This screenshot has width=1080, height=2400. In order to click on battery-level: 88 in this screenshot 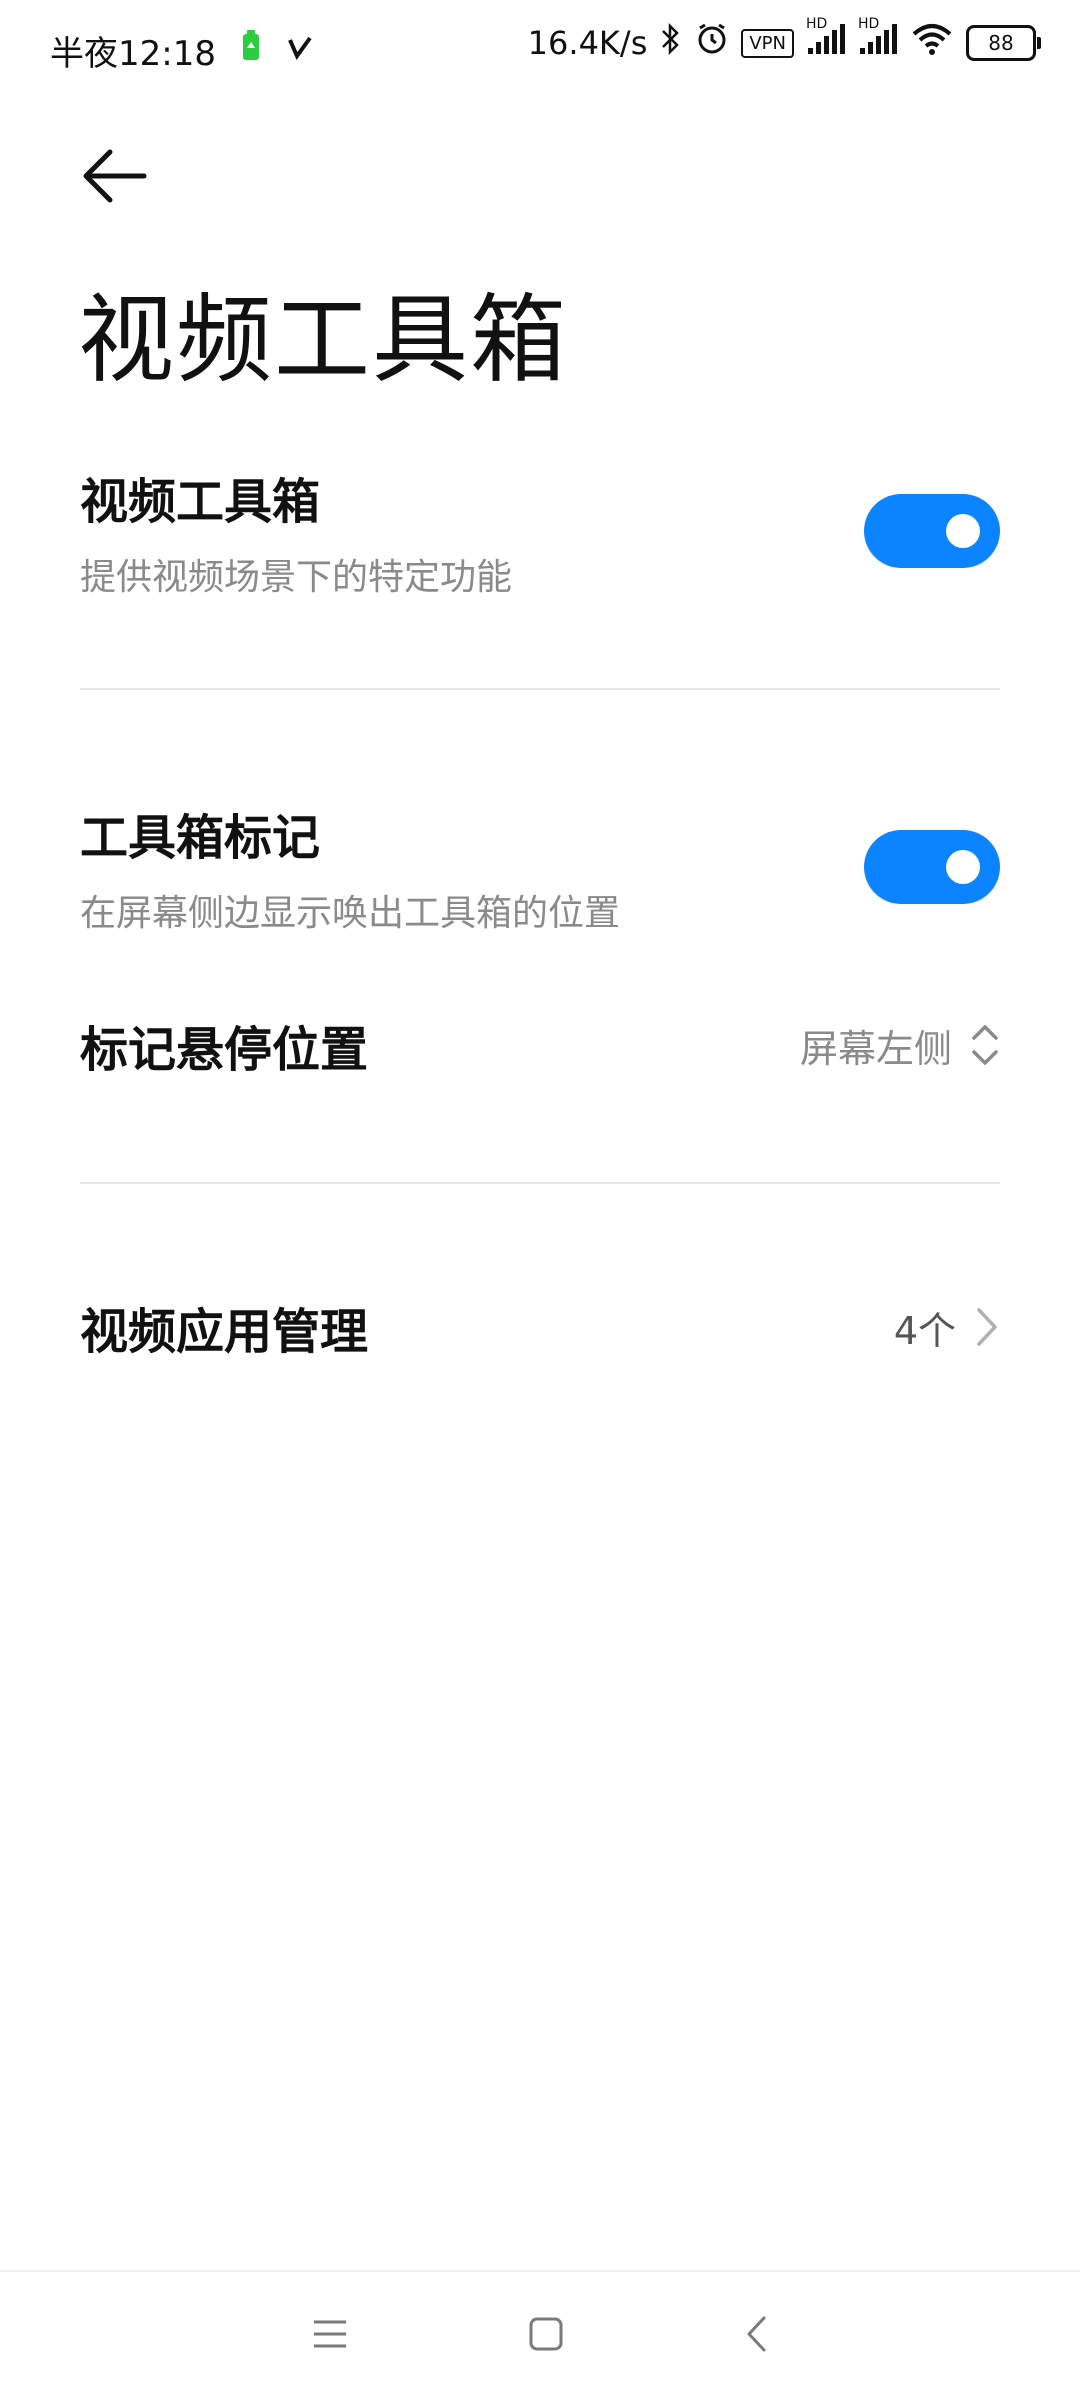, I will do `click(1001, 43)`.